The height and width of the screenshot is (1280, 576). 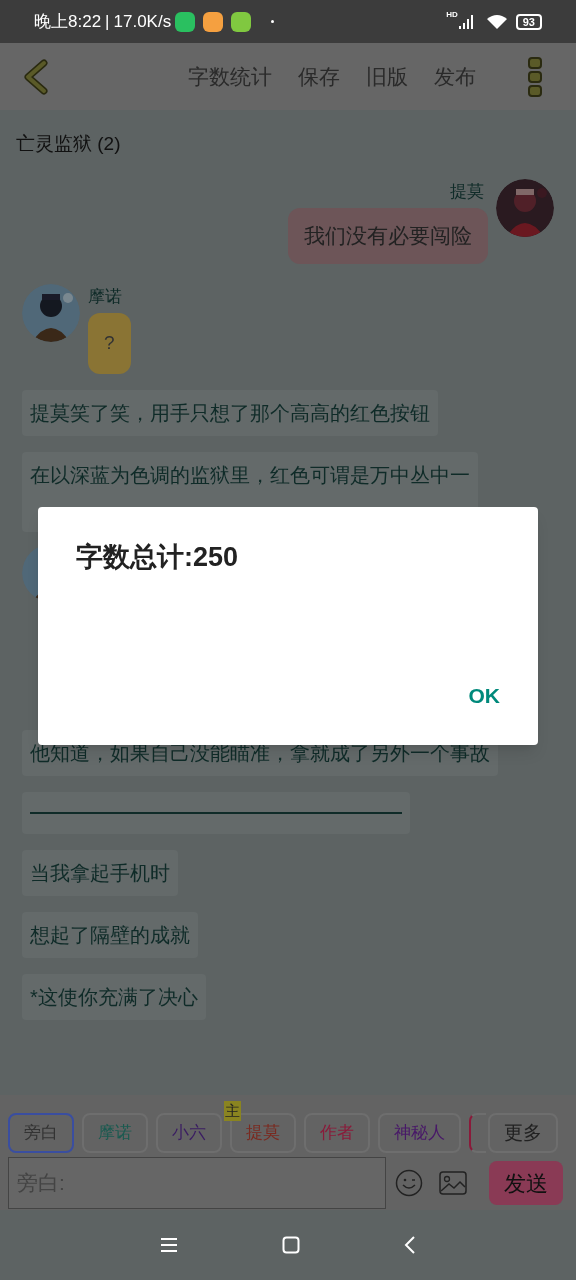 What do you see at coordinates (110, 934) in the screenshot?
I see `narration-bubble: 想起了隔壁的成就` at bounding box center [110, 934].